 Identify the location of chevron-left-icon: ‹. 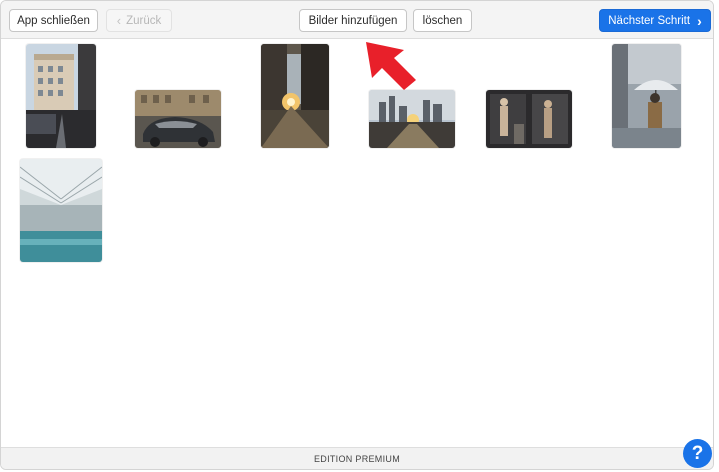
(119, 20).